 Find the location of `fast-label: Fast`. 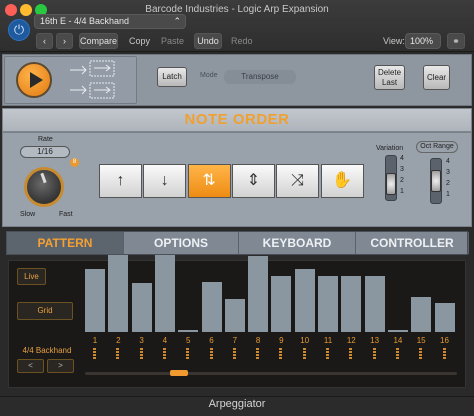

fast-label: Fast is located at coordinates (66, 214).